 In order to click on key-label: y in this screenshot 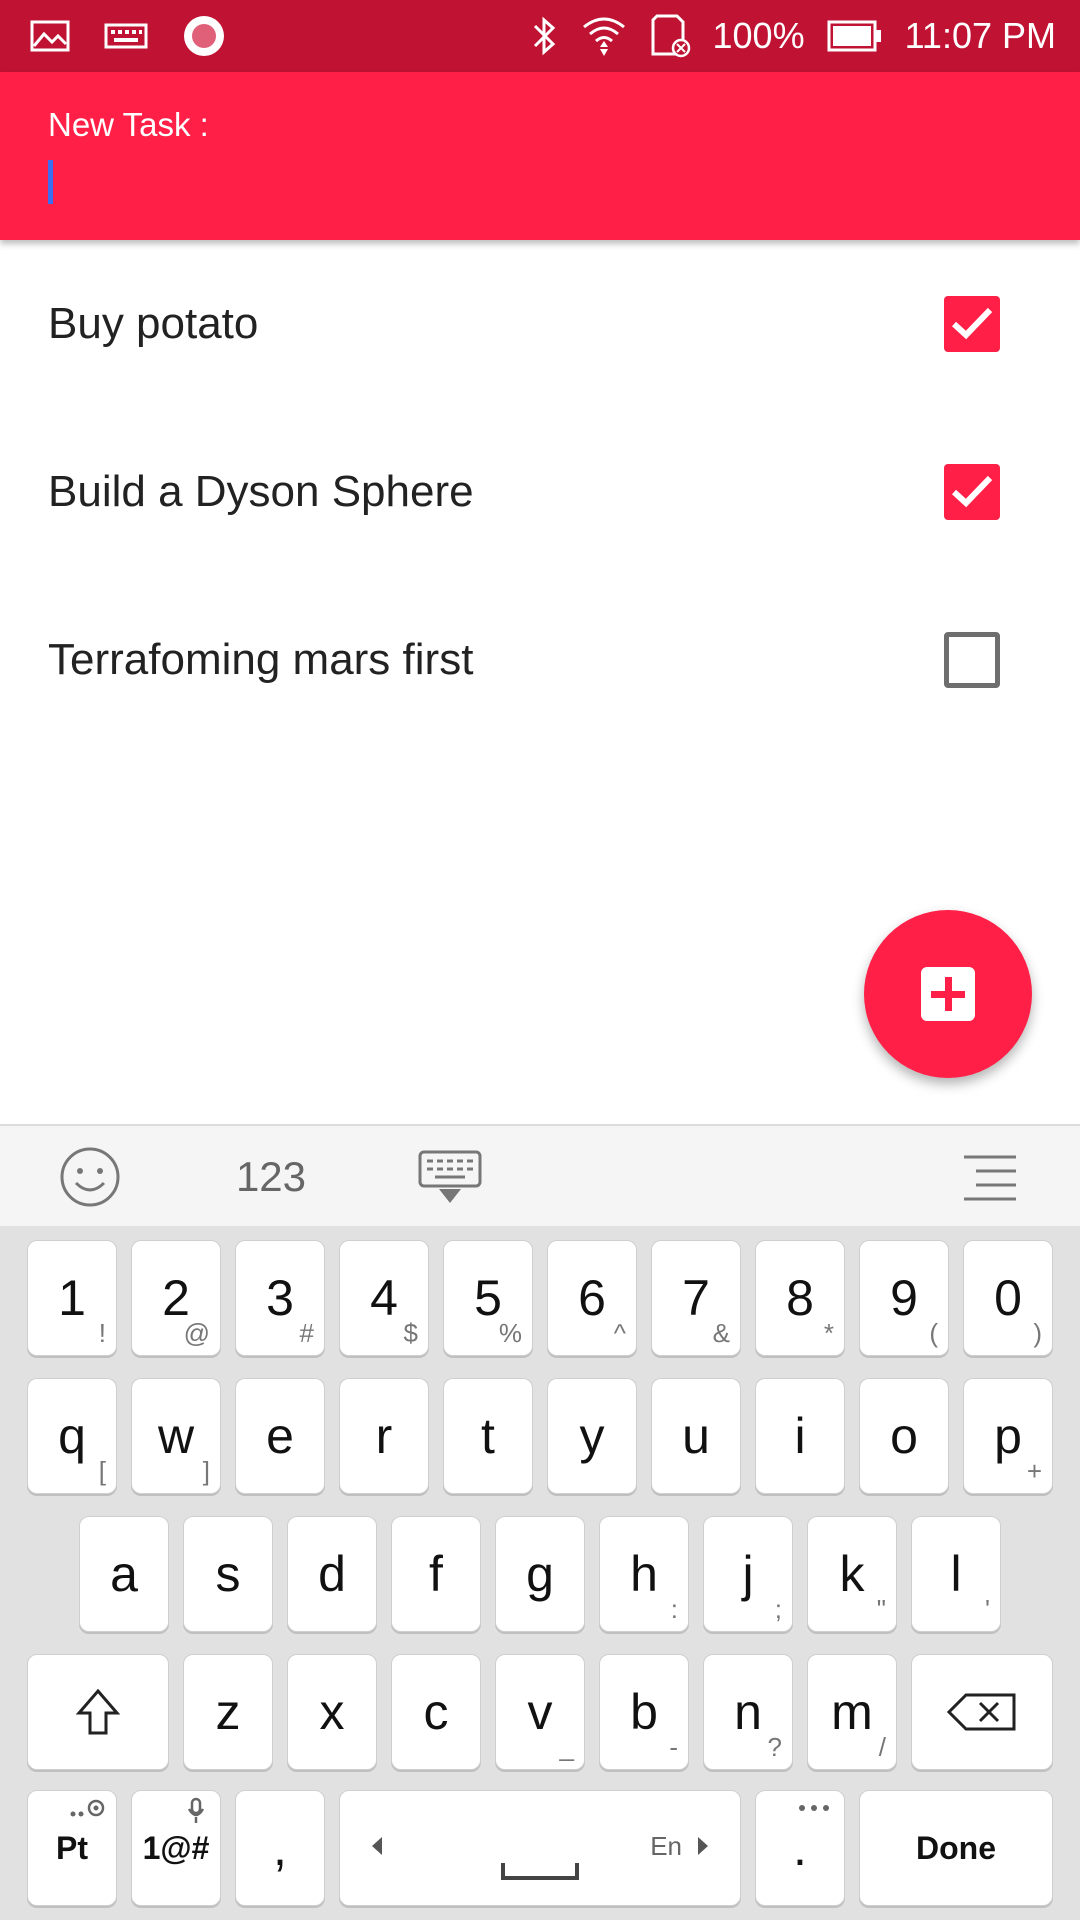, I will do `click(592, 1436)`.